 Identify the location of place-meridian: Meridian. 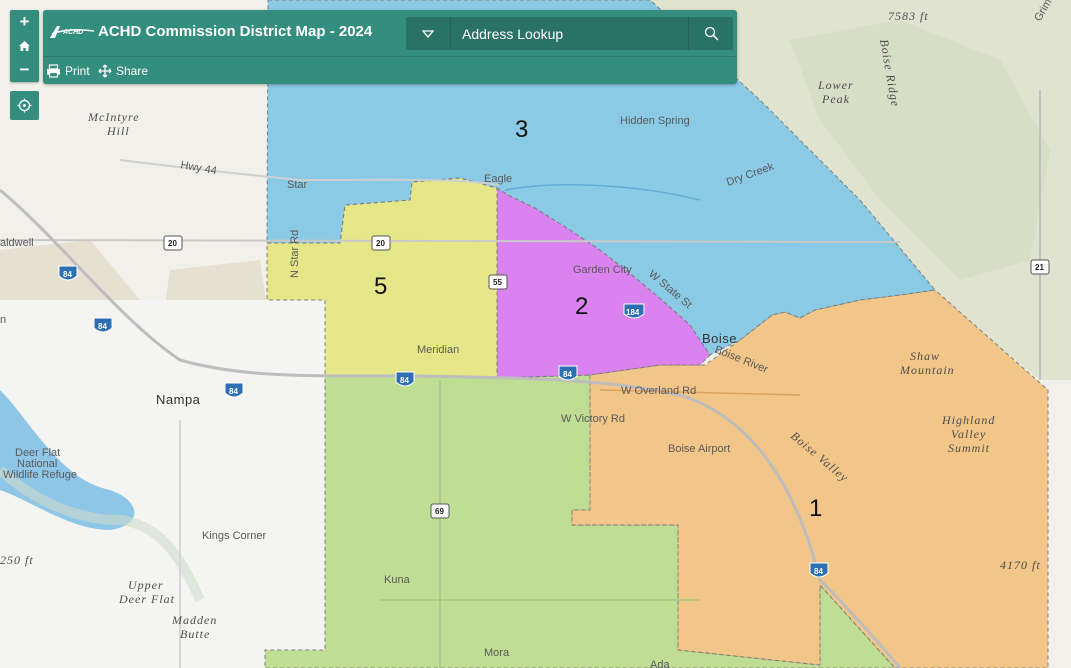
(438, 350).